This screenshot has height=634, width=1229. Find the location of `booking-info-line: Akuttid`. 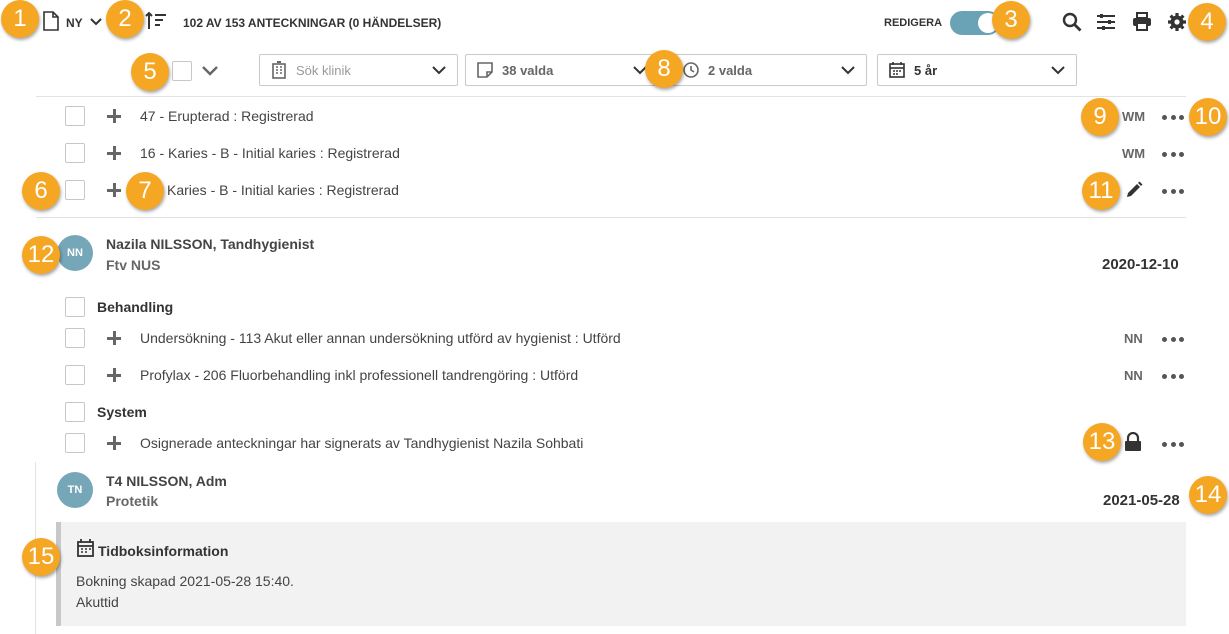

booking-info-line: Akuttid is located at coordinates (97, 602).